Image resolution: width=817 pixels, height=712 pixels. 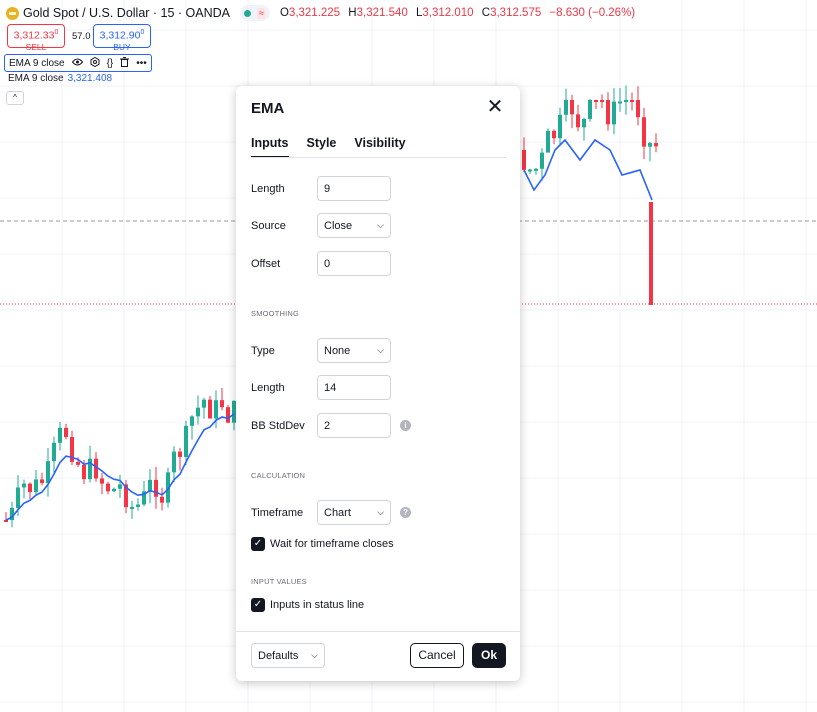 I want to click on ohlc-high-key: H, so click(x=352, y=13).